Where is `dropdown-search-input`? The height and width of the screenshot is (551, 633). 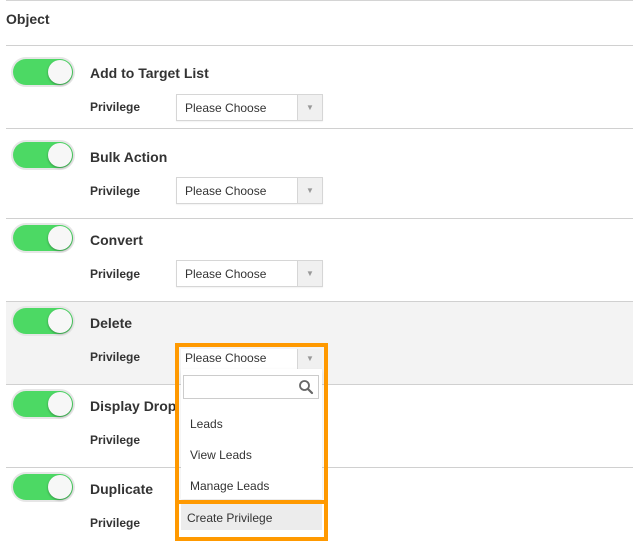
dropdown-search-input is located at coordinates (241, 387).